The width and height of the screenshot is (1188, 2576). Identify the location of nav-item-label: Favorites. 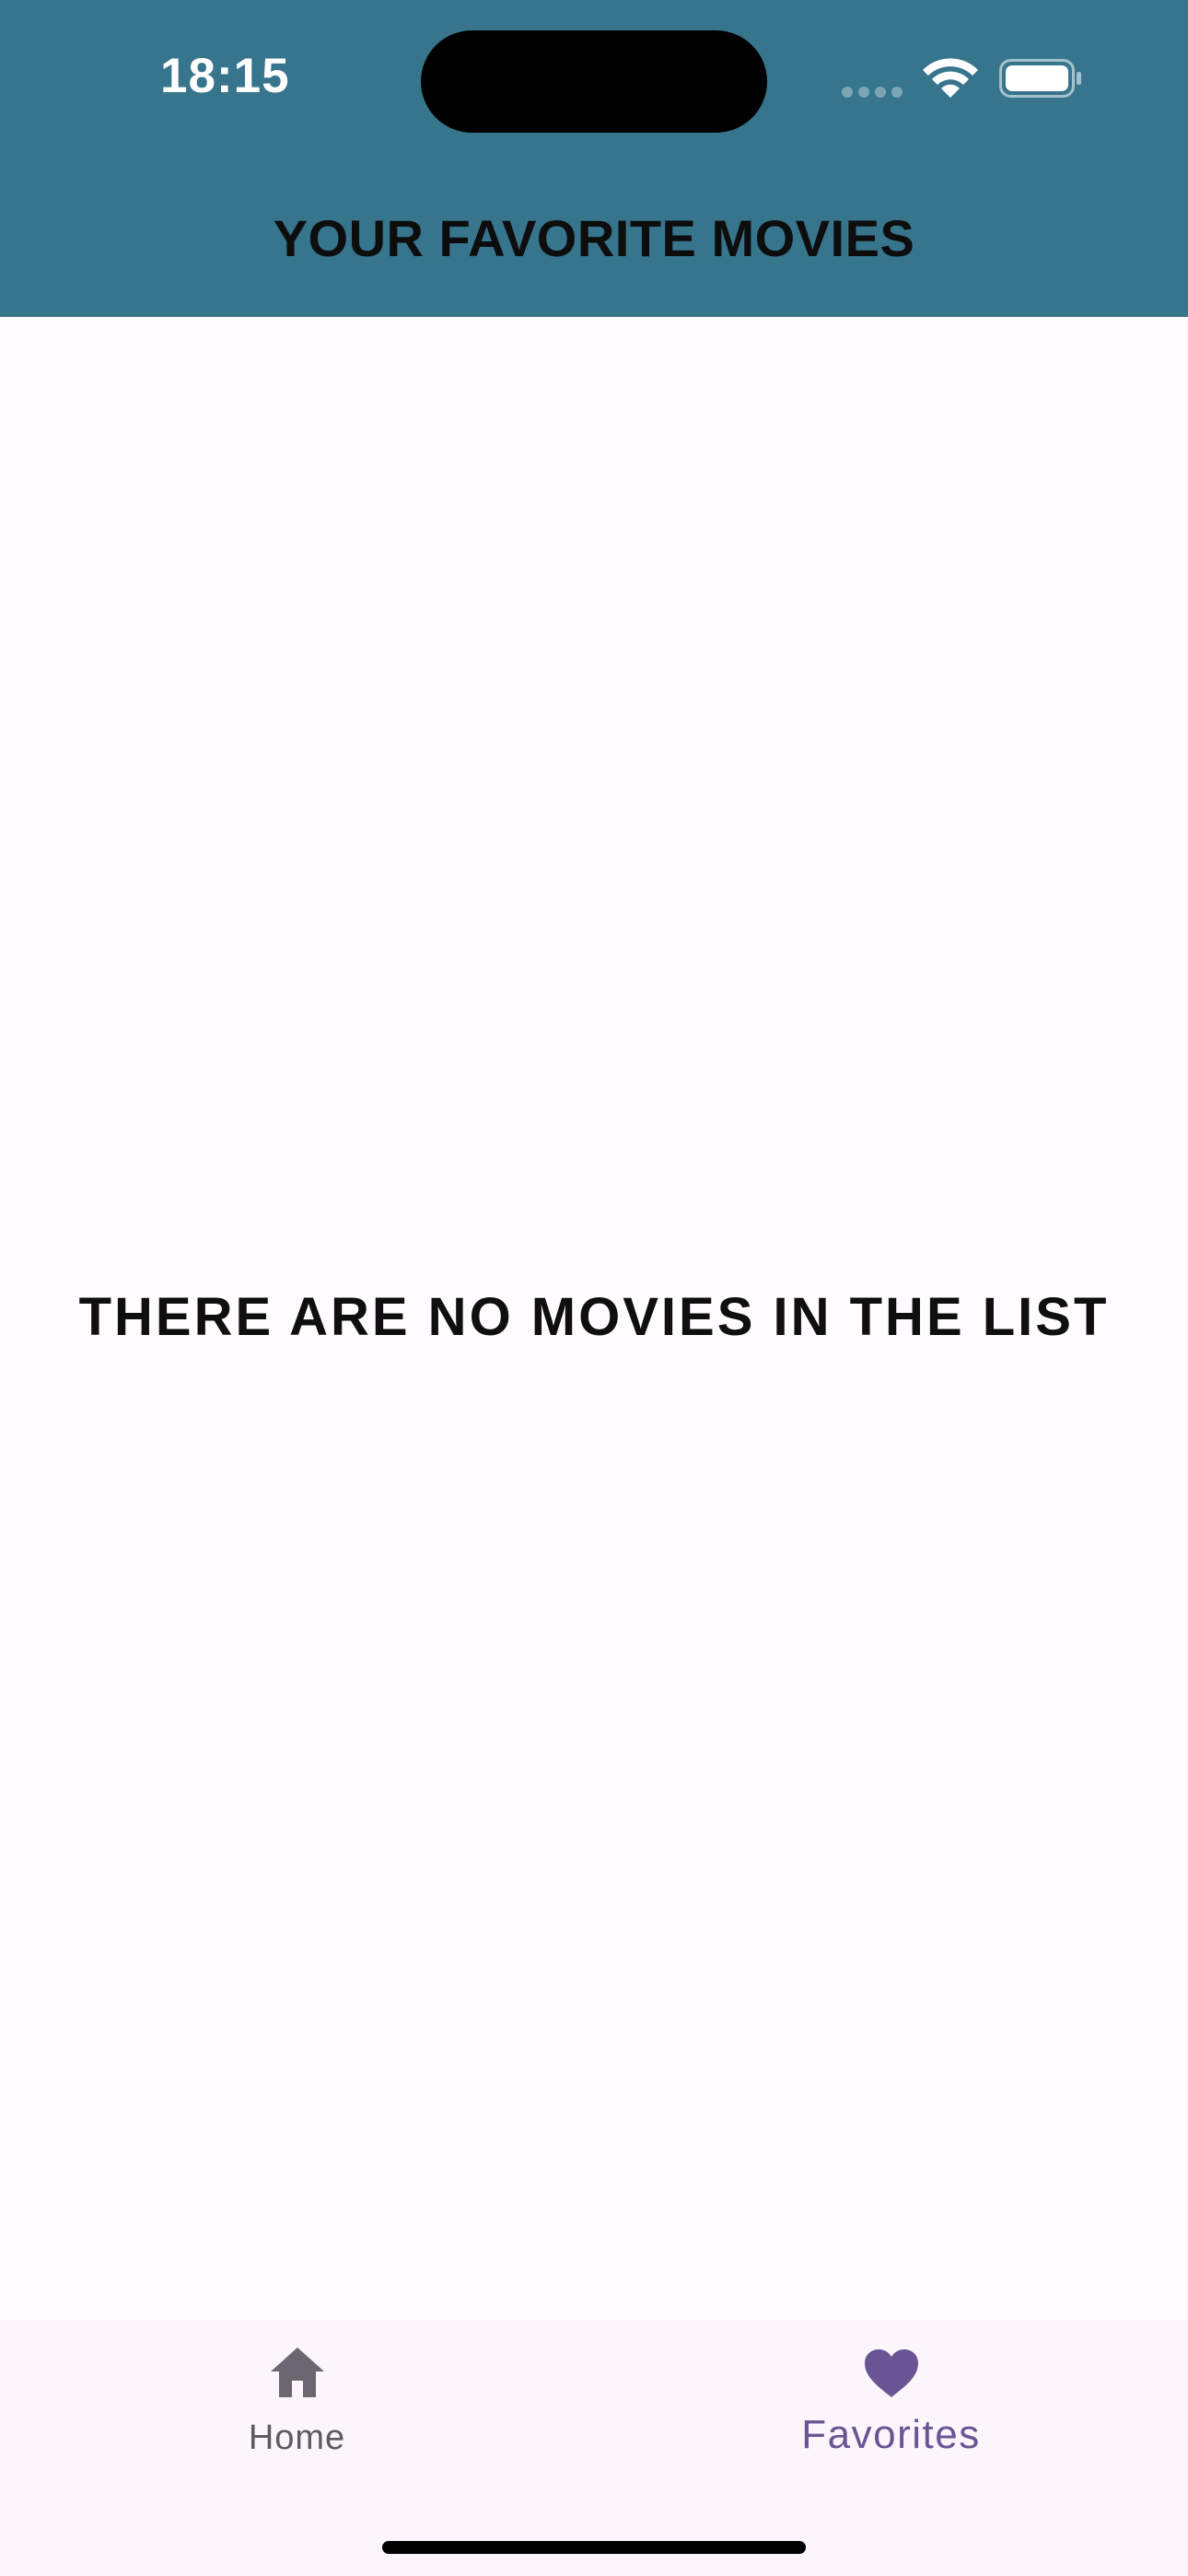
(891, 2434).